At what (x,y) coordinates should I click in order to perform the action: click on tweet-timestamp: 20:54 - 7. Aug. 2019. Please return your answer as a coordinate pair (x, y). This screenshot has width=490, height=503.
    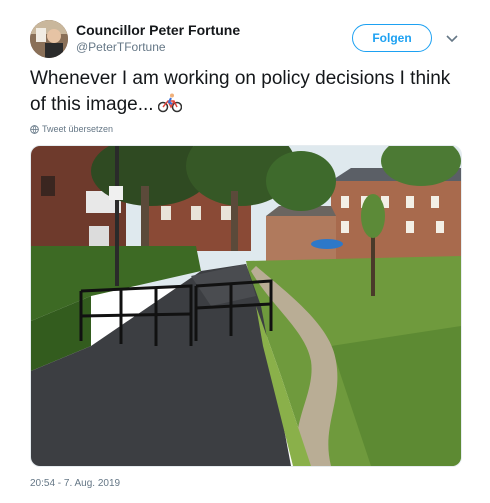
    Looking at the image, I should click on (75, 483).